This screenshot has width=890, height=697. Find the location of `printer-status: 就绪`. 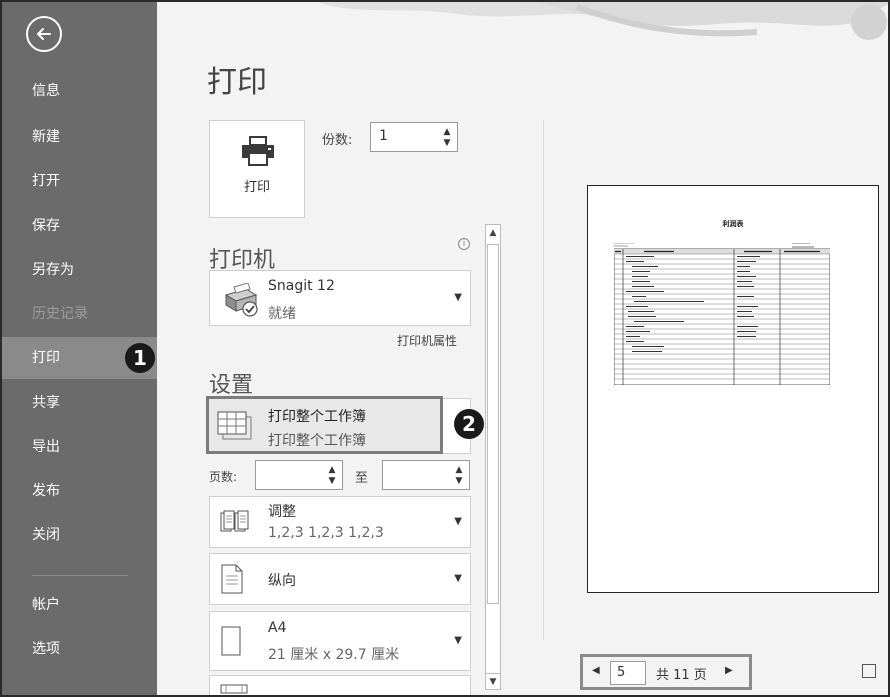

printer-status: 就绪 is located at coordinates (282, 314).